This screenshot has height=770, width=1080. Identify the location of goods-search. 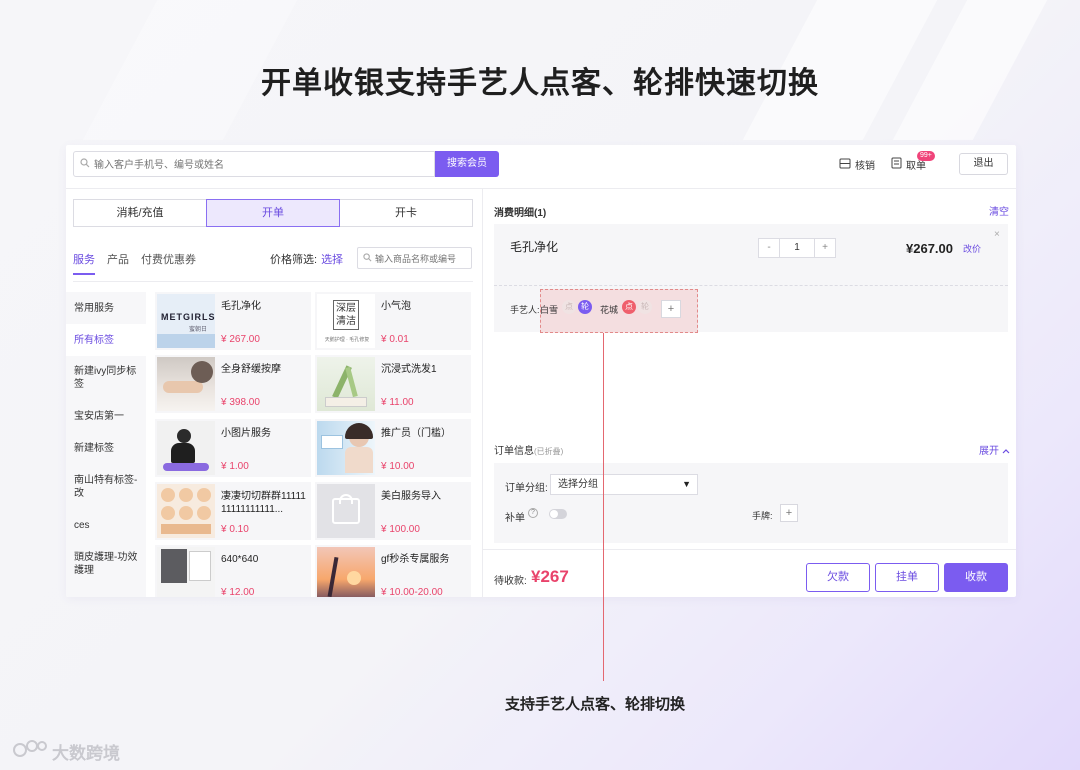
(414, 258).